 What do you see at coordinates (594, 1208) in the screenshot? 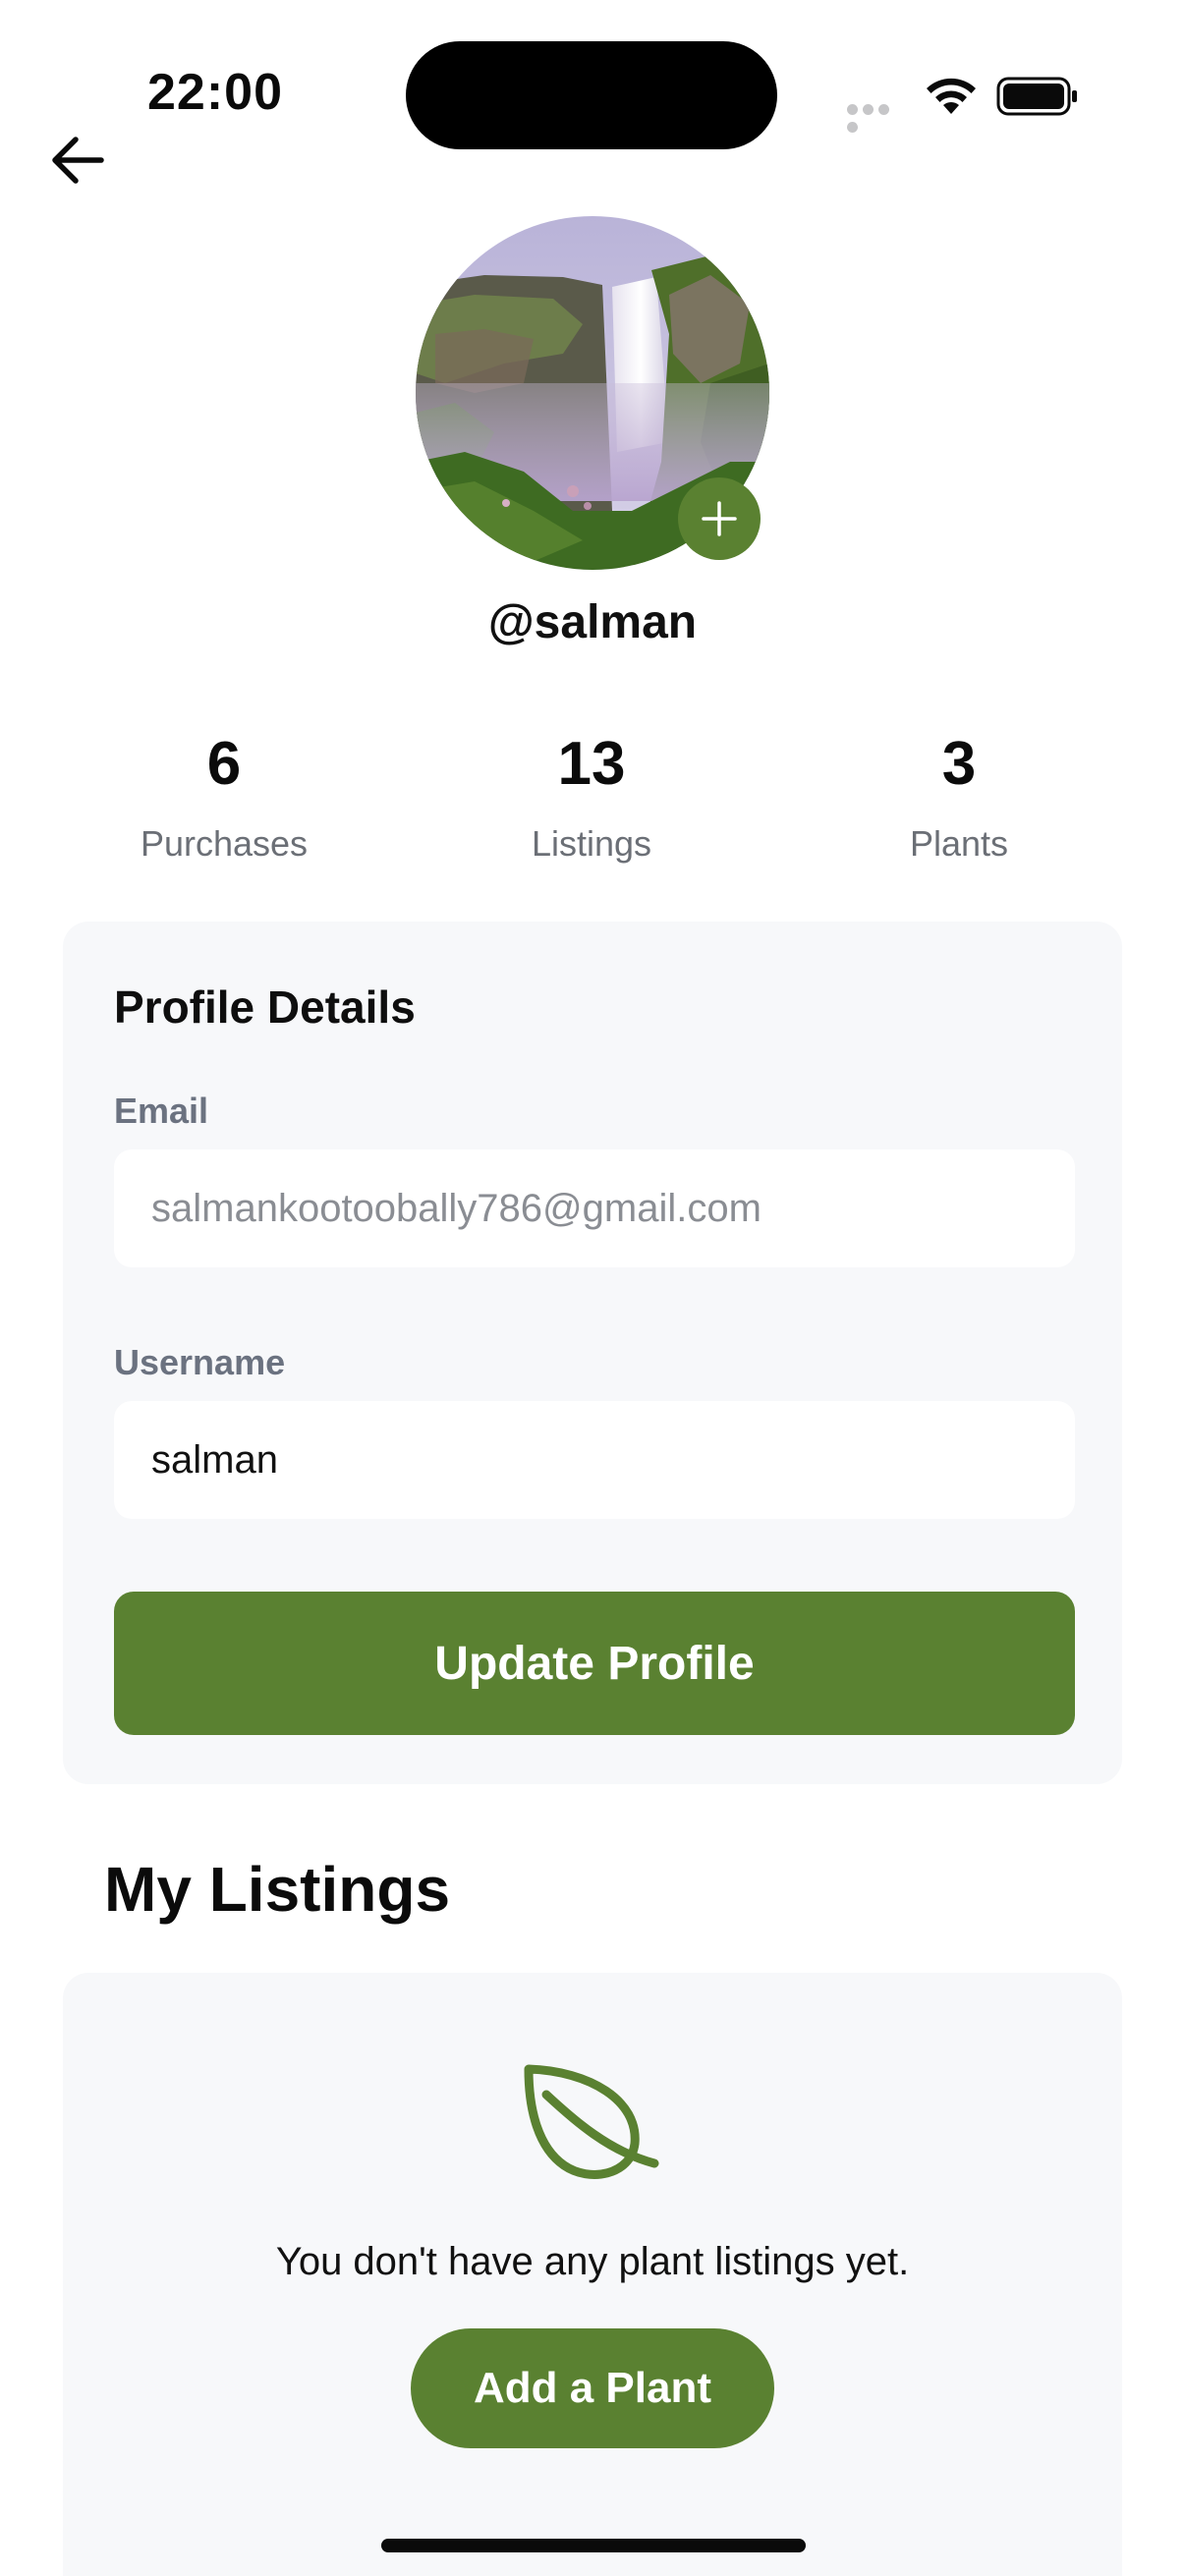
I see `email-field: salmankootoobally786@gmail.com` at bounding box center [594, 1208].